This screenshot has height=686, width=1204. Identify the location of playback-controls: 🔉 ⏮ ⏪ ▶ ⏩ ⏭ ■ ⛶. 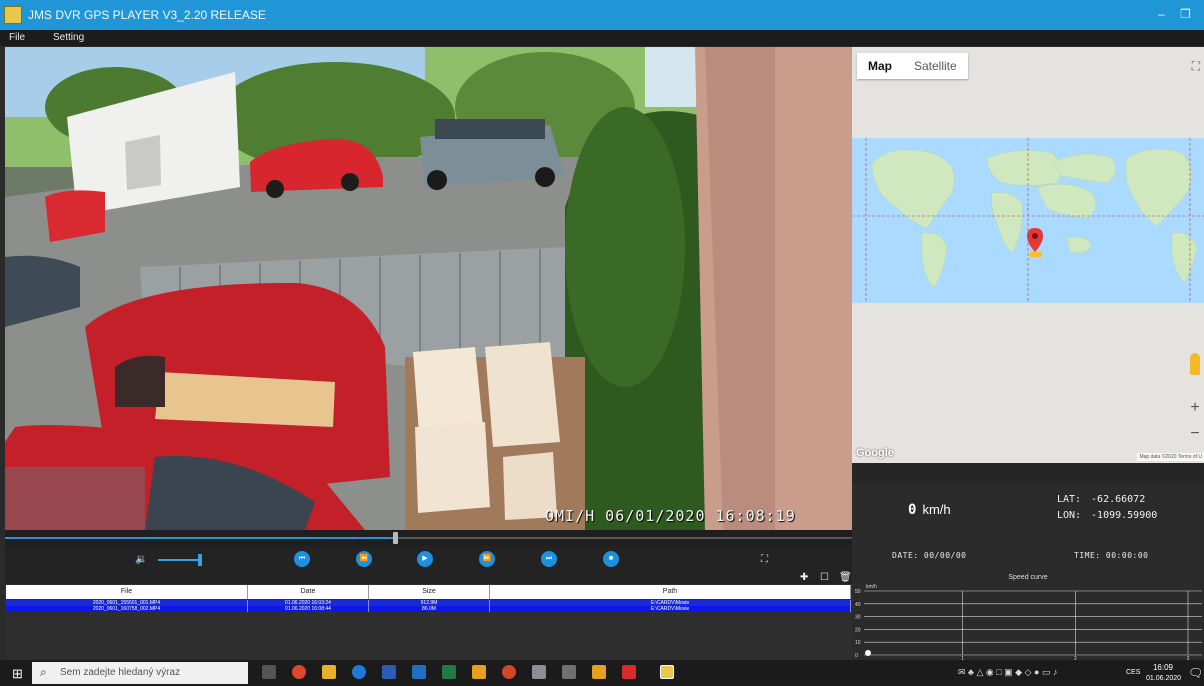
(428, 559).